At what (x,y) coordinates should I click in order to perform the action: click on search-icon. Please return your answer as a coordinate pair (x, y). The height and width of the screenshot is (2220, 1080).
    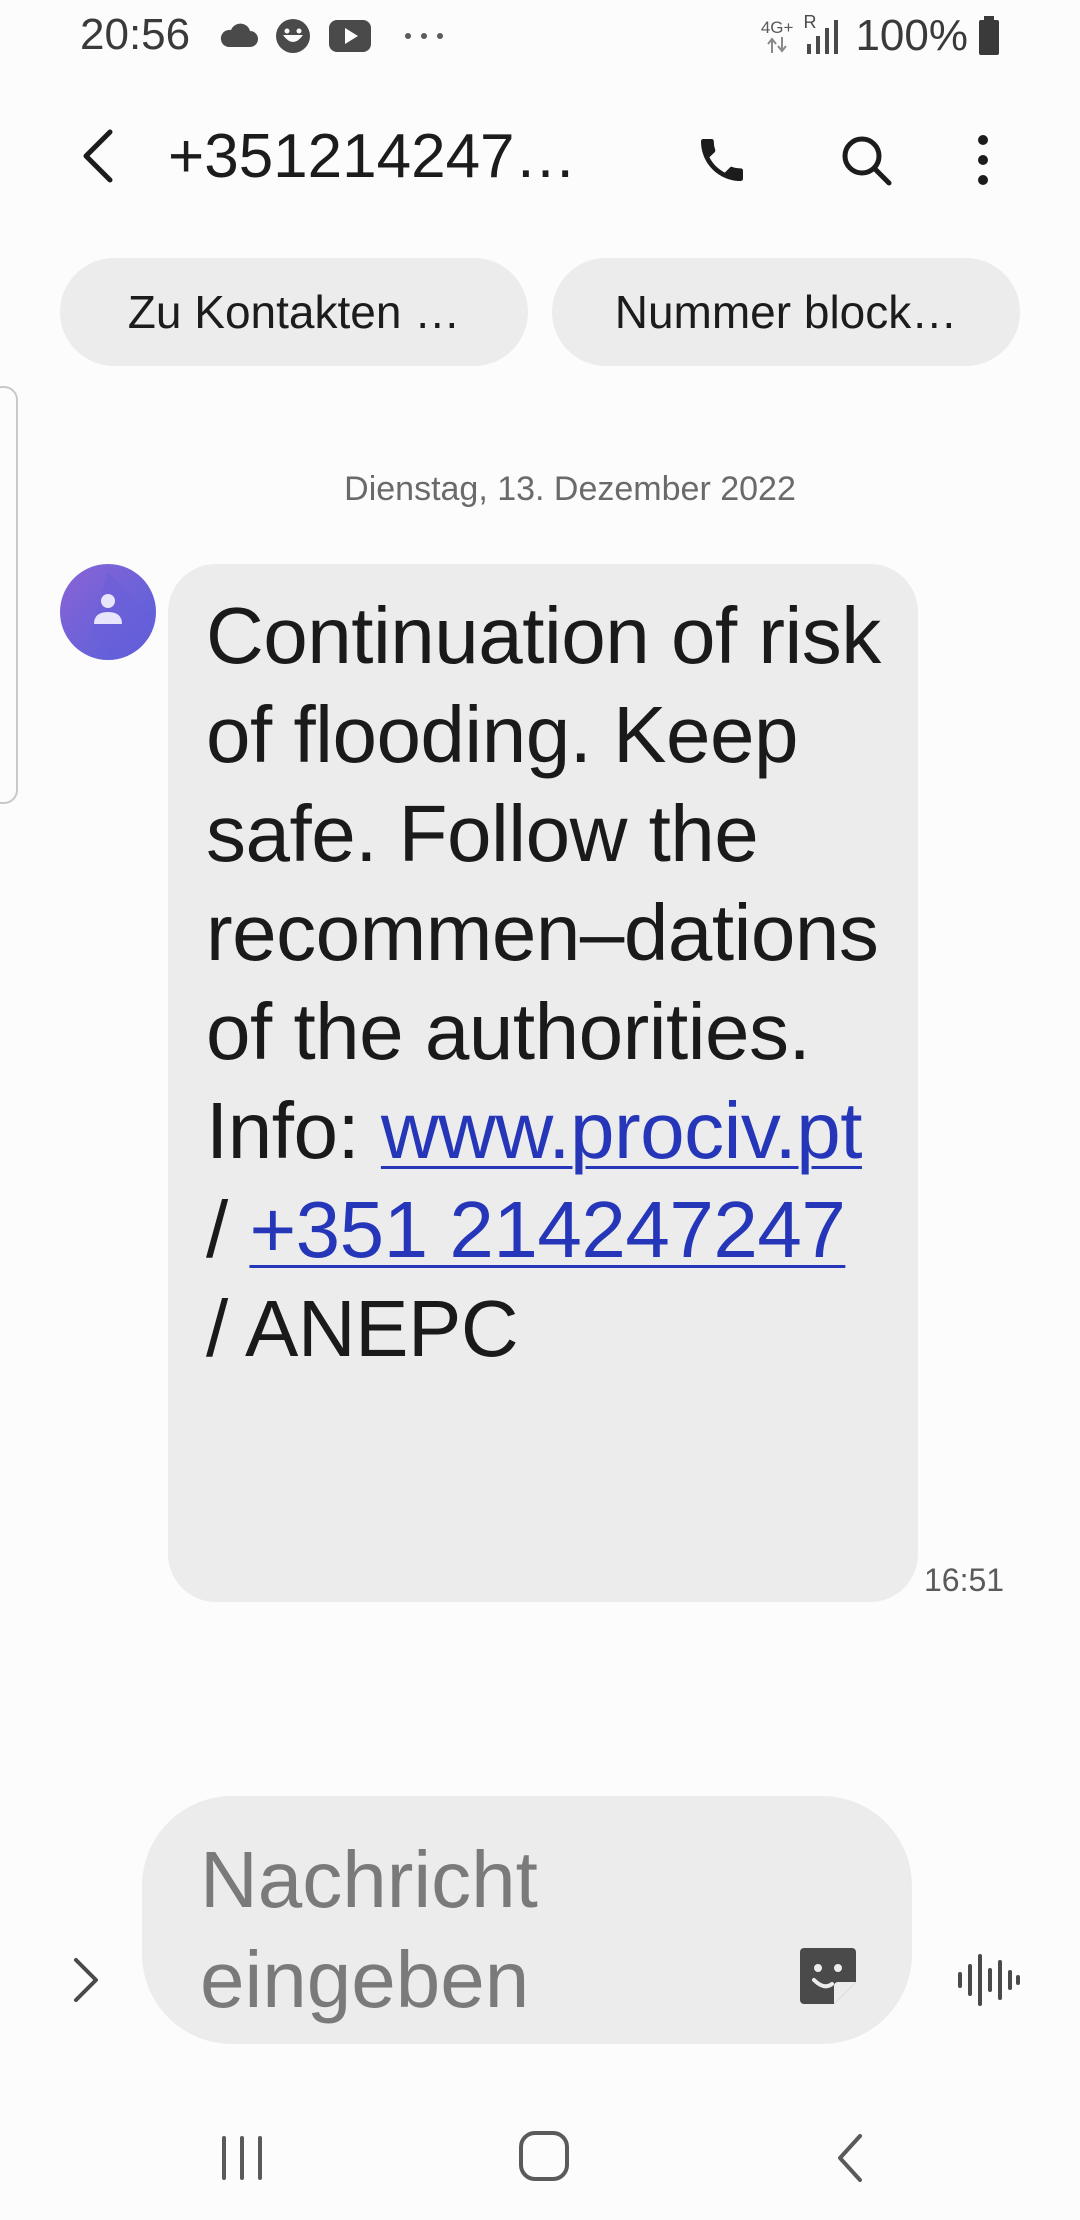
    Looking at the image, I should click on (867, 161).